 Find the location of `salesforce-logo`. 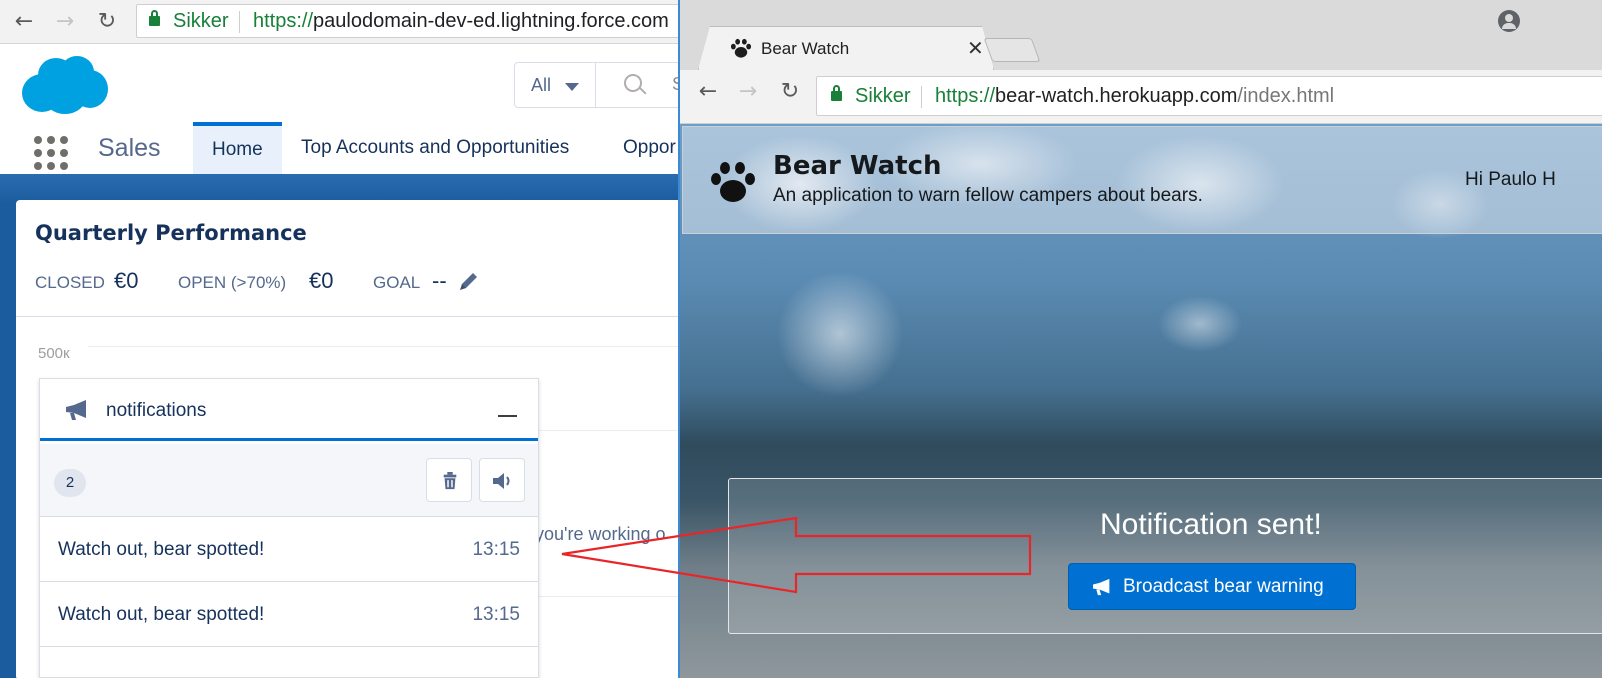

salesforce-logo is located at coordinates (65, 85).